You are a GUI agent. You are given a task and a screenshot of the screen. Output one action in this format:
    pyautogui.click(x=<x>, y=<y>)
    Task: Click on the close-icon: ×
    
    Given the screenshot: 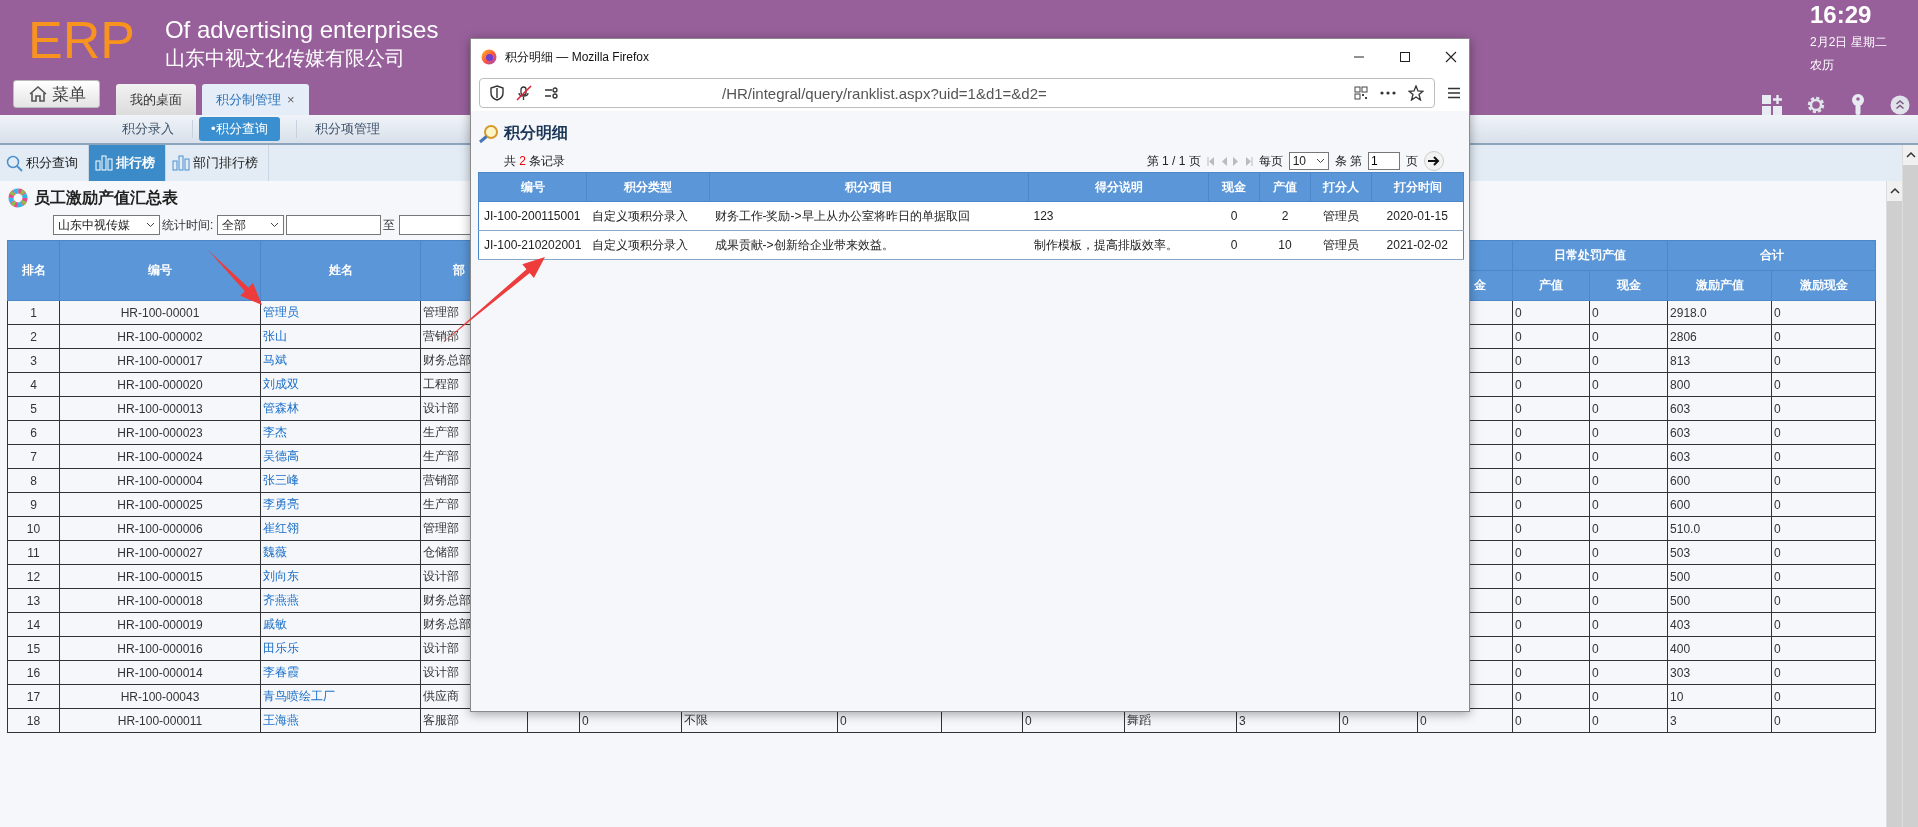 What is the action you would take?
    pyautogui.click(x=291, y=99)
    